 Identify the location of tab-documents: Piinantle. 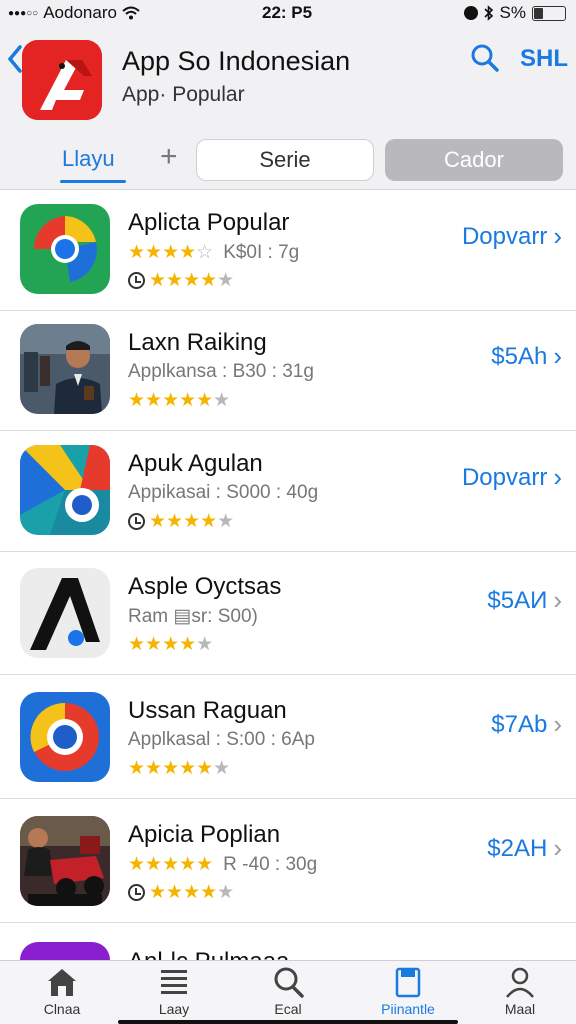
(408, 992).